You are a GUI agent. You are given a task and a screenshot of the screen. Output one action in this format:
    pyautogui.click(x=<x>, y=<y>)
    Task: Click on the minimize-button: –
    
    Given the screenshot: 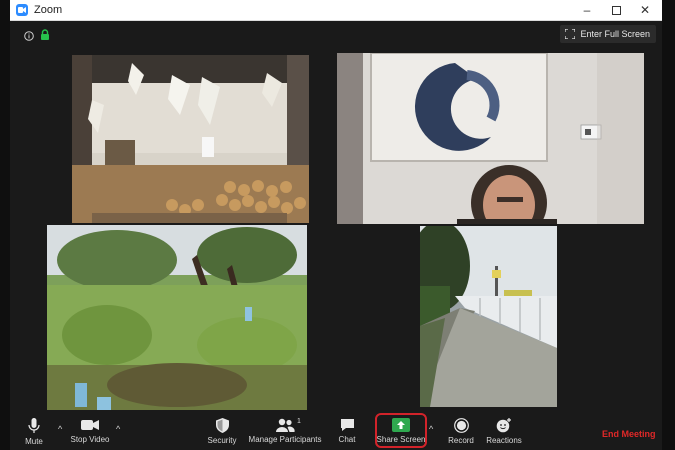 What is the action you would take?
    pyautogui.click(x=587, y=10)
    